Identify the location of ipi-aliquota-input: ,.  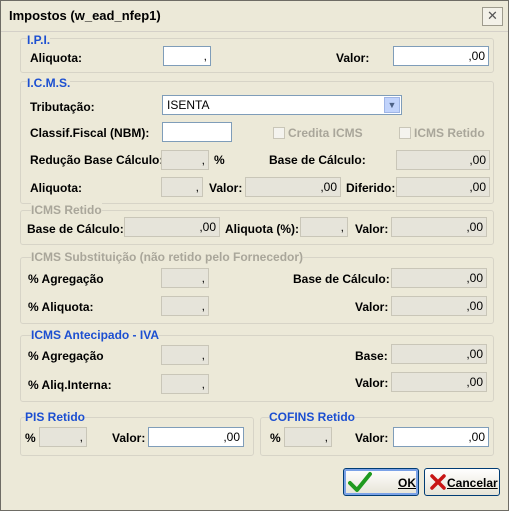
(187, 56).